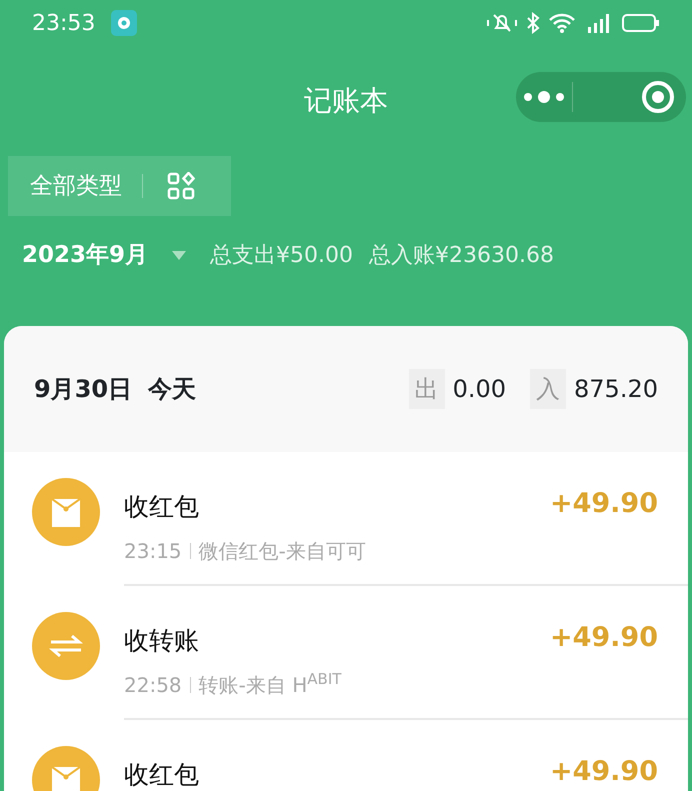 This screenshot has height=791, width=692. I want to click on grid-icon, so click(181, 186).